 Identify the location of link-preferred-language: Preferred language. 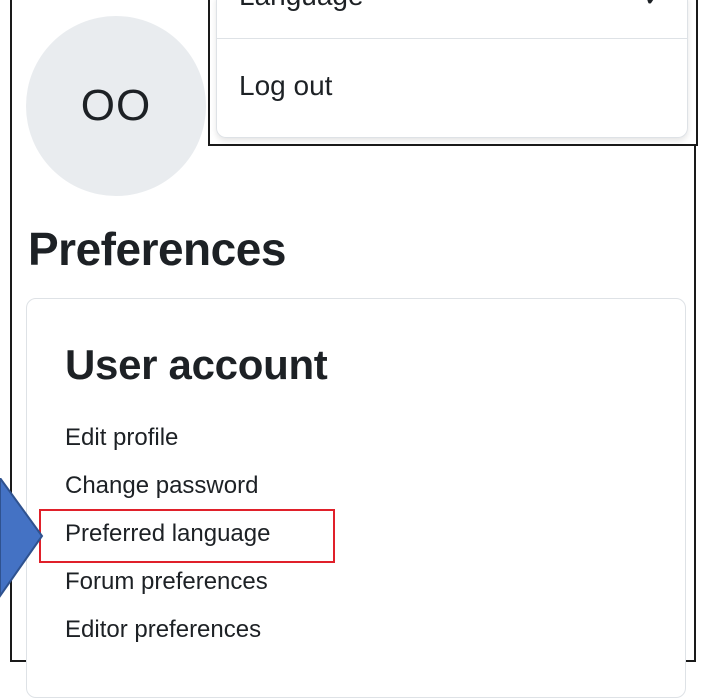
(167, 545).